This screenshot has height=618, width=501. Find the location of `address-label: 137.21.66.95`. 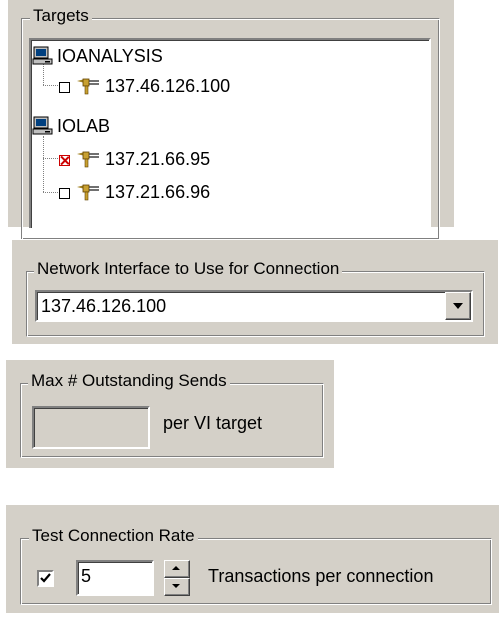

address-label: 137.21.66.95 is located at coordinates (158, 159).